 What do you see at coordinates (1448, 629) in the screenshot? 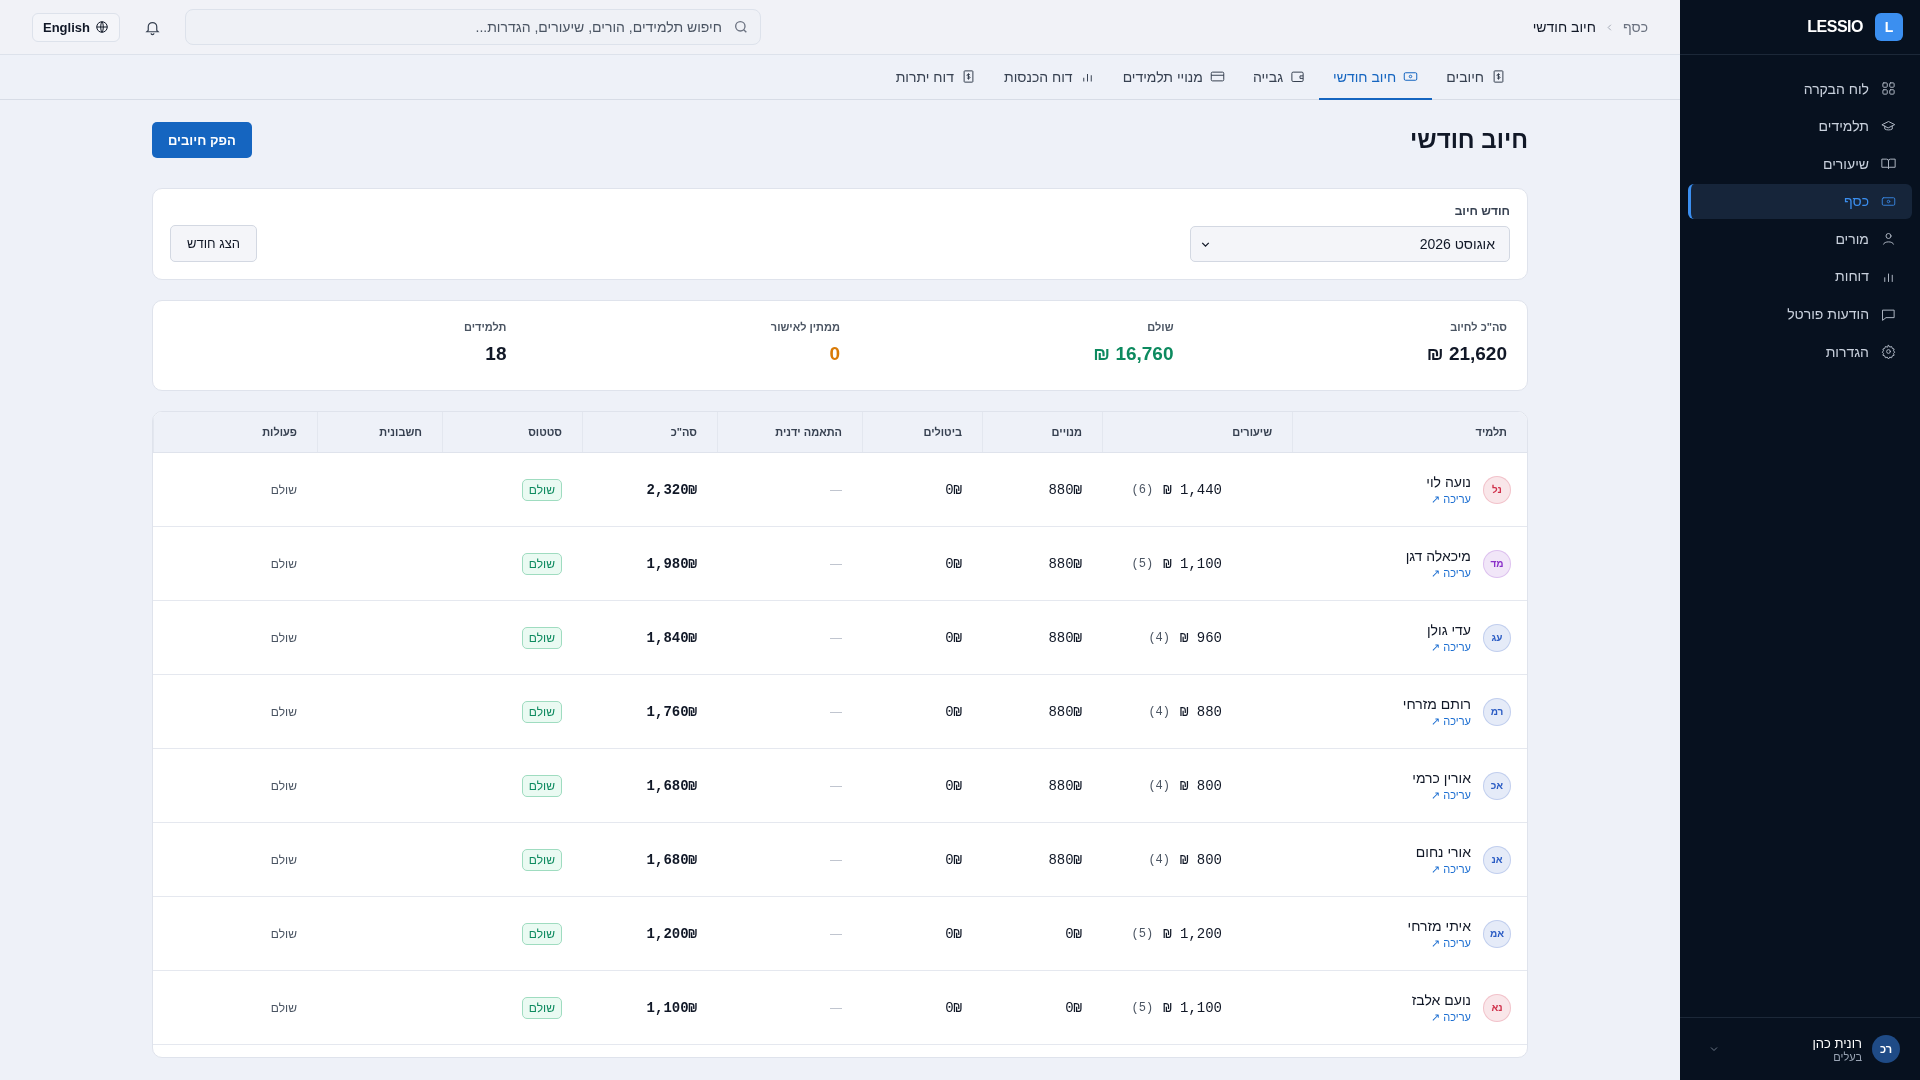
I see `student-name: עדי גולן` at bounding box center [1448, 629].